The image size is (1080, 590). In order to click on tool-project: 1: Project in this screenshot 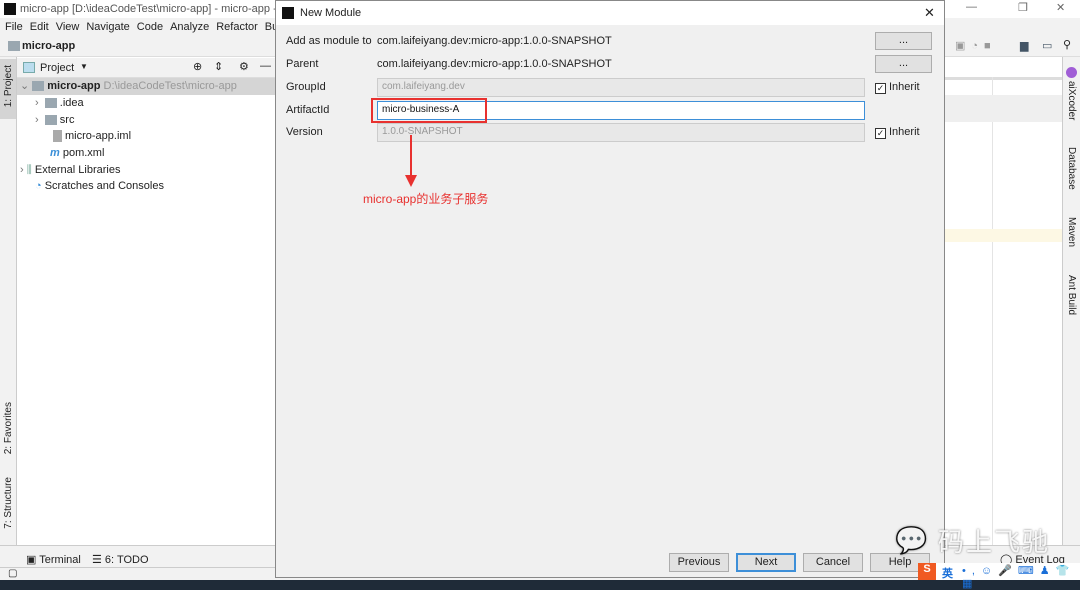, I will do `click(8, 86)`.